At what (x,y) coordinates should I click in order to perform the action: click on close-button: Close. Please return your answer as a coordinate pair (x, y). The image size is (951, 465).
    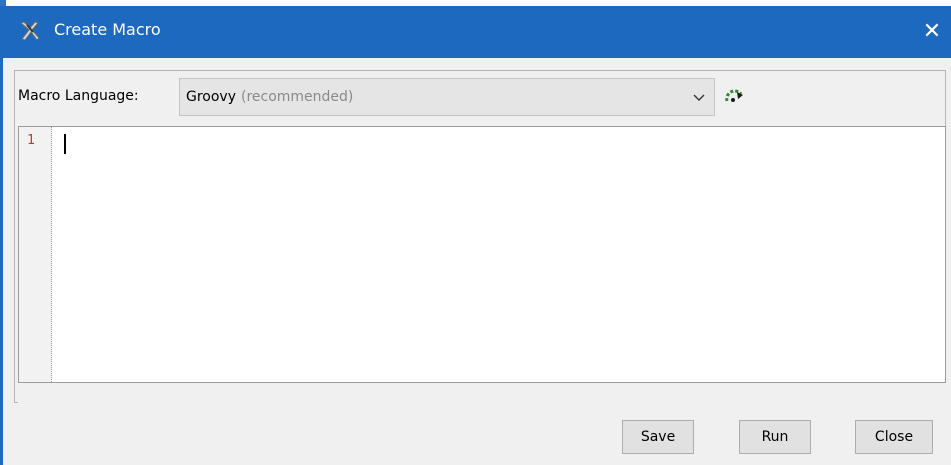
    Looking at the image, I should click on (894, 437).